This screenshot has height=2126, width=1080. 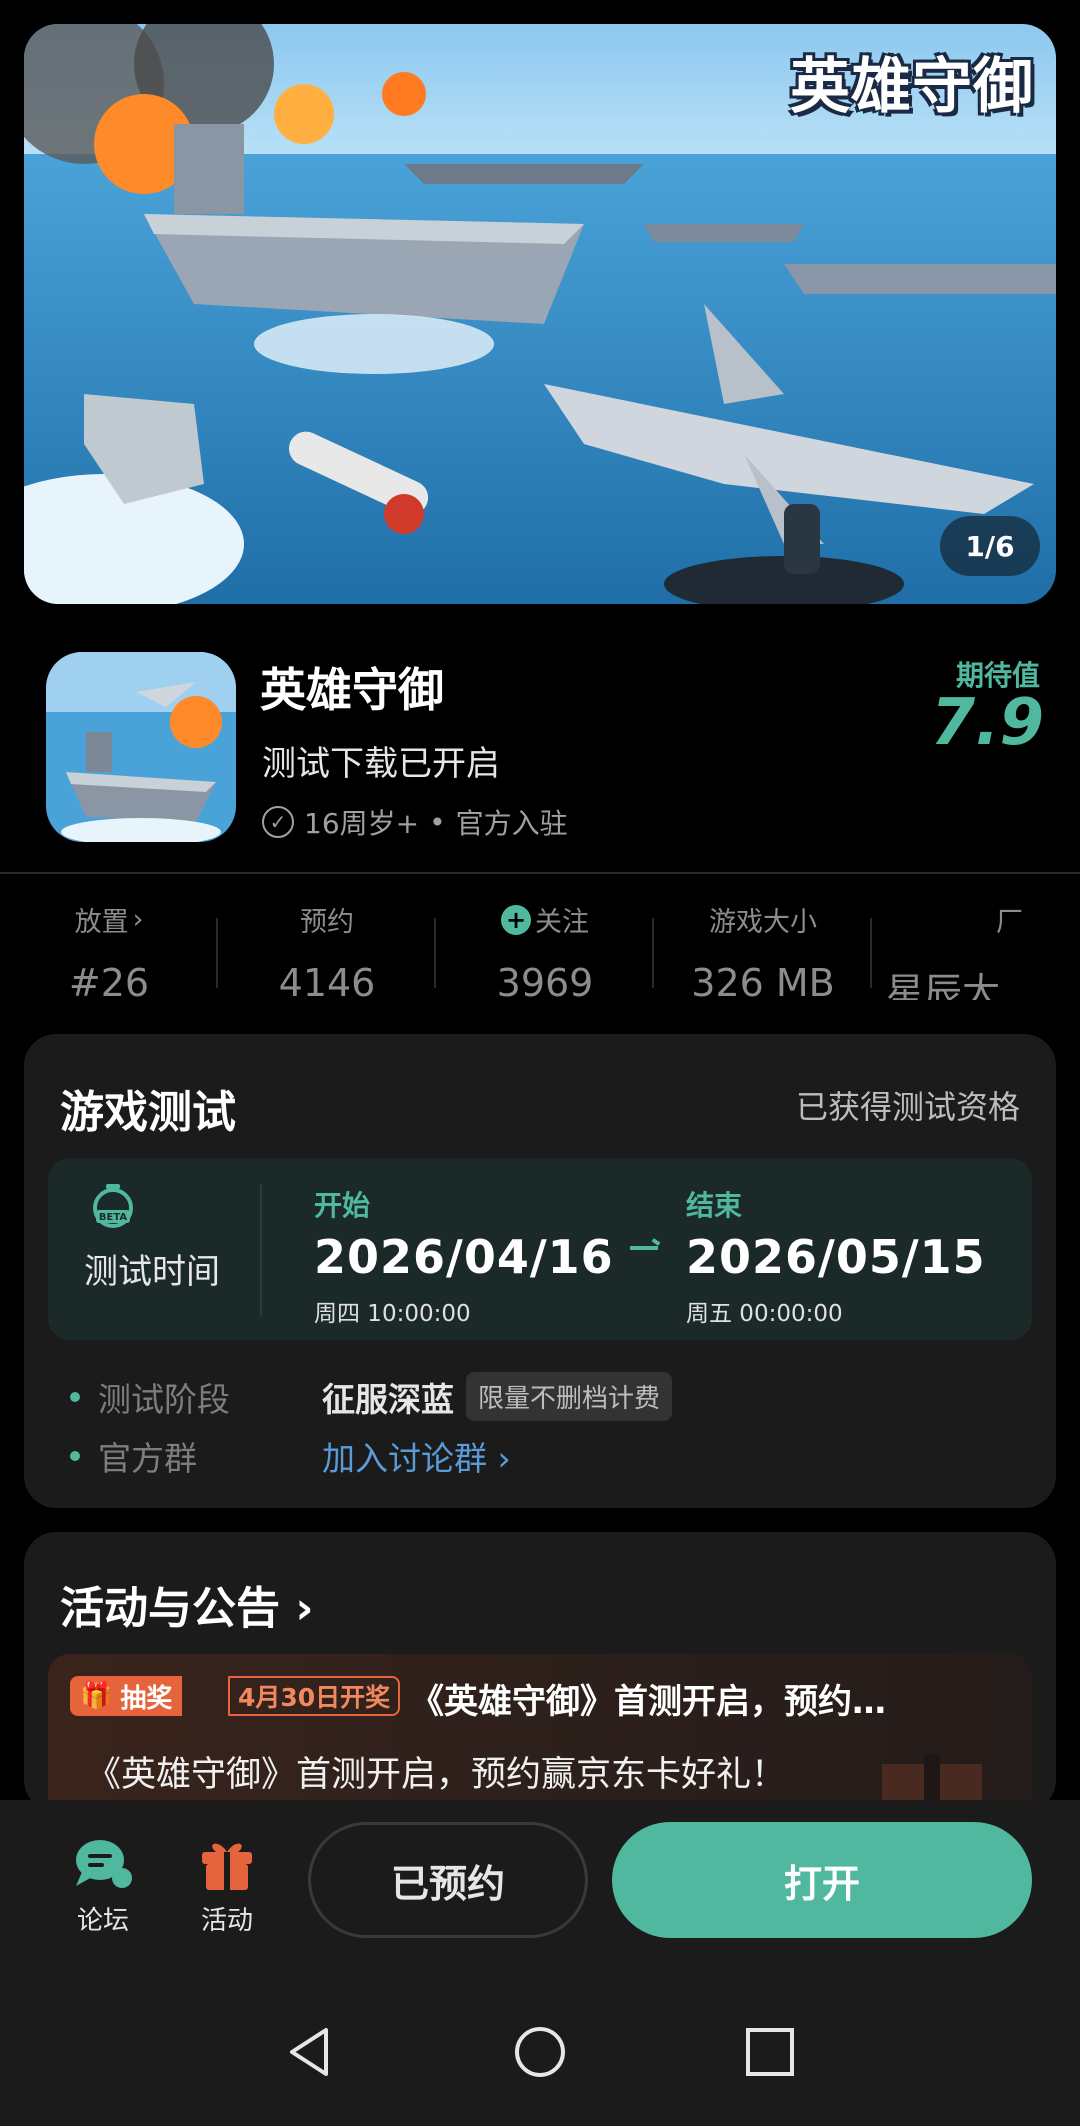 What do you see at coordinates (388, 1399) in the screenshot?
I see `phase-value: 征服深蓝` at bounding box center [388, 1399].